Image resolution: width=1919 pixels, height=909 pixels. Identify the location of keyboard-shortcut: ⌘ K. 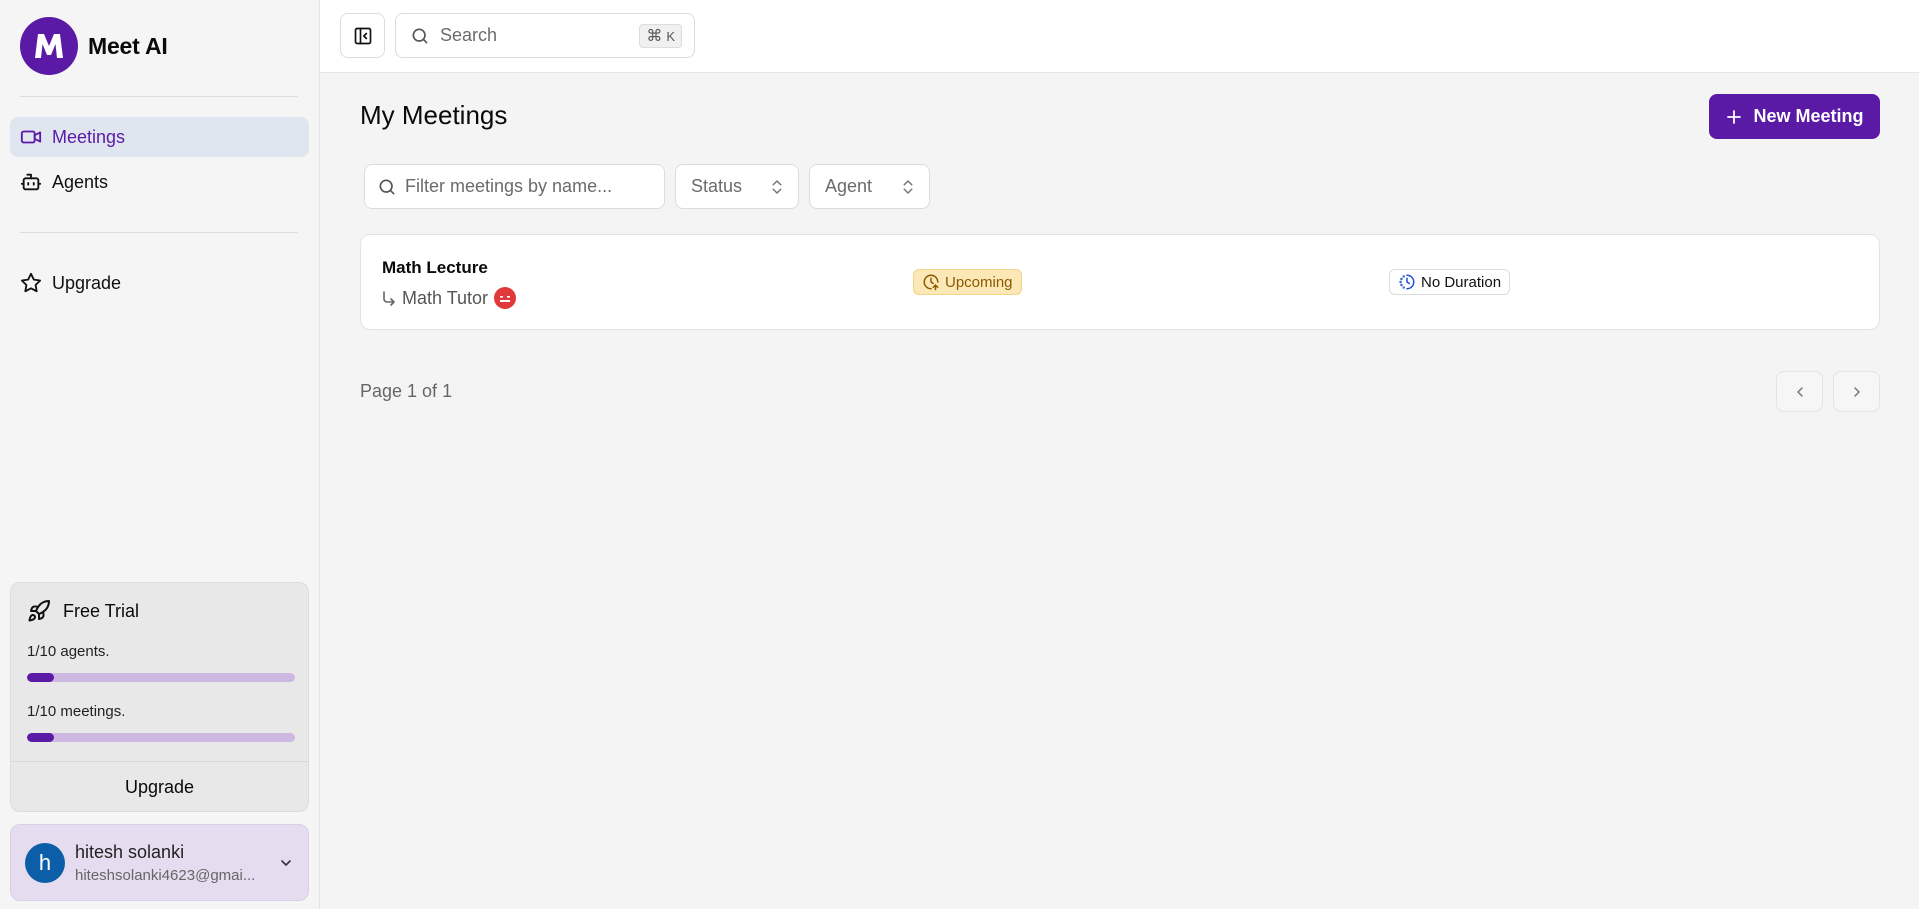
(660, 36).